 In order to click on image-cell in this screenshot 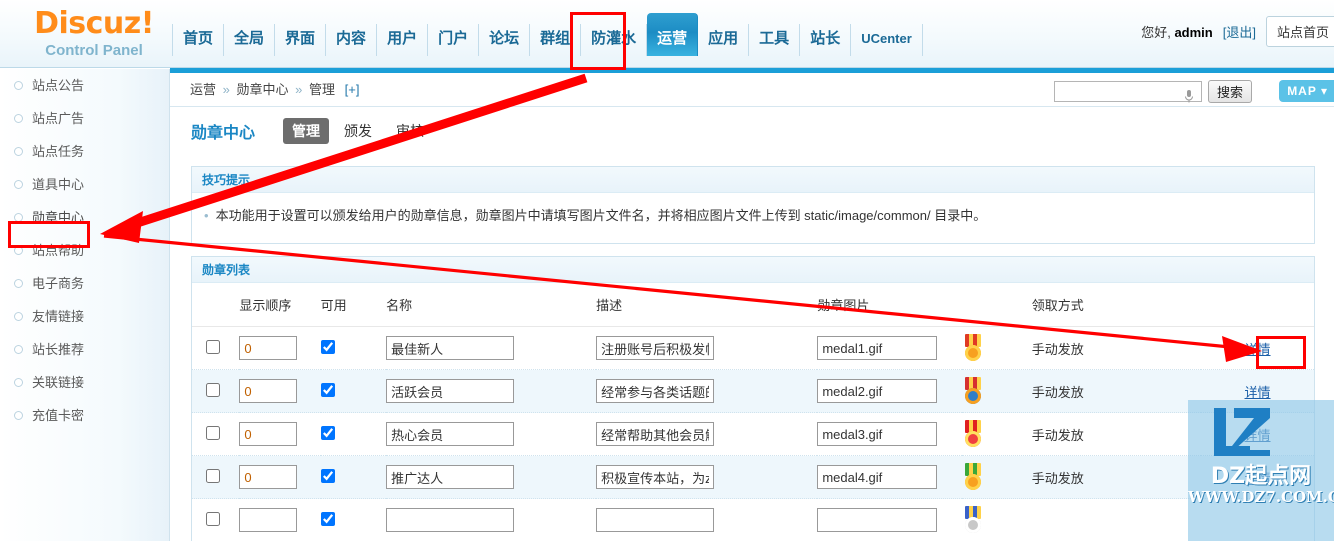, I will do `click(889, 519)`.